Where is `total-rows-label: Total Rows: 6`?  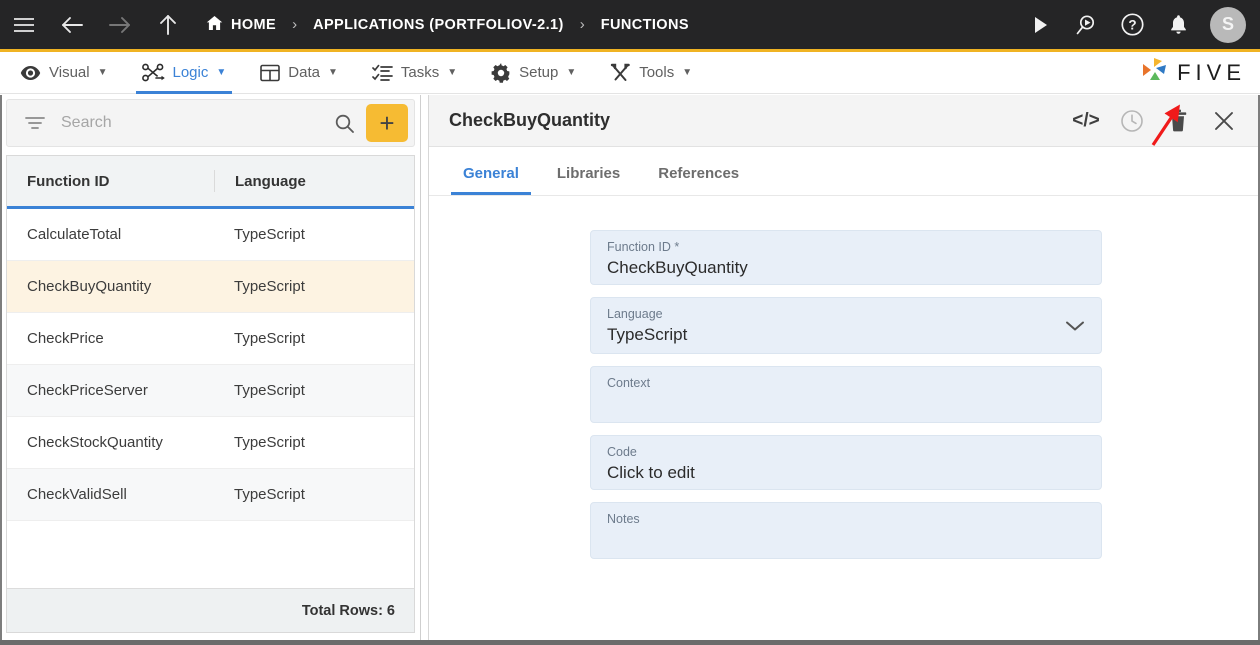
total-rows-label: Total Rows: 6 is located at coordinates (210, 610).